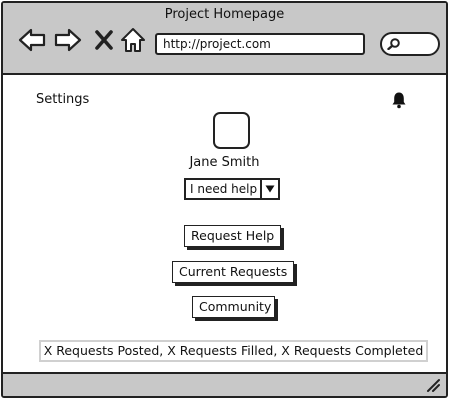 The image size is (450, 400). What do you see at coordinates (224, 14) in the screenshot?
I see `window-title: Project Homepage` at bounding box center [224, 14].